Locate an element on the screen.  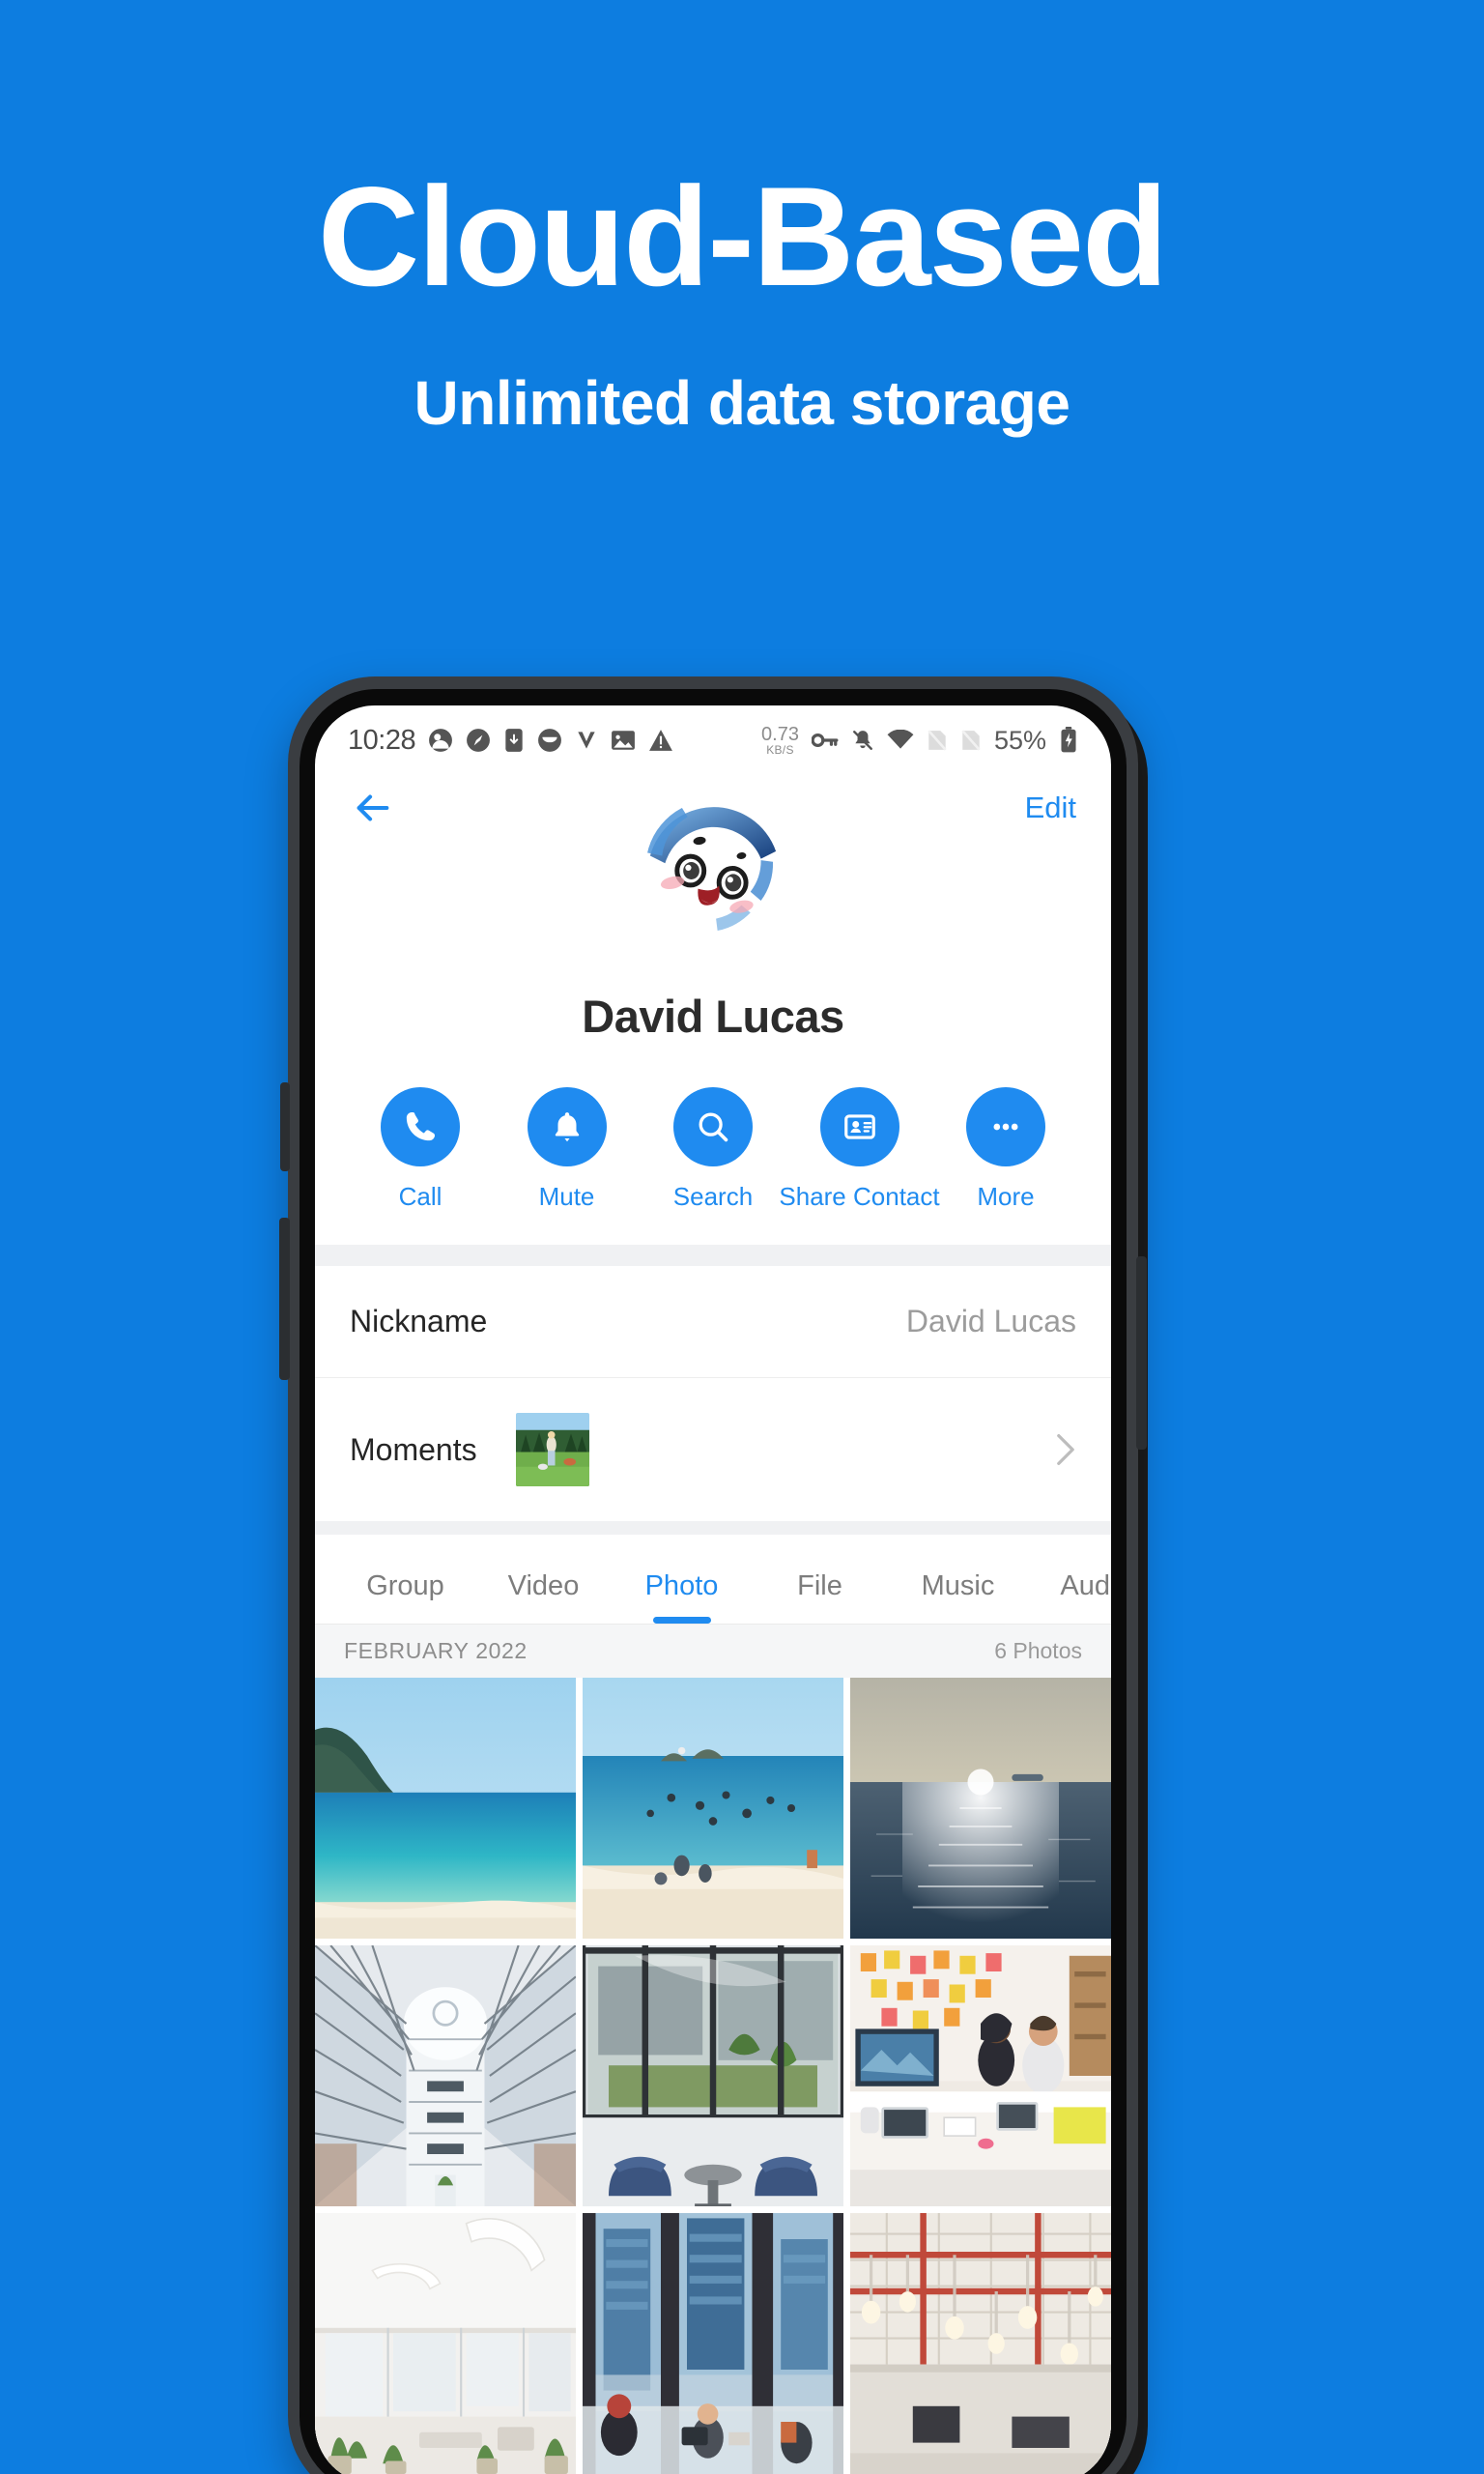
sim2-off-icon is located at coordinates (971, 740).